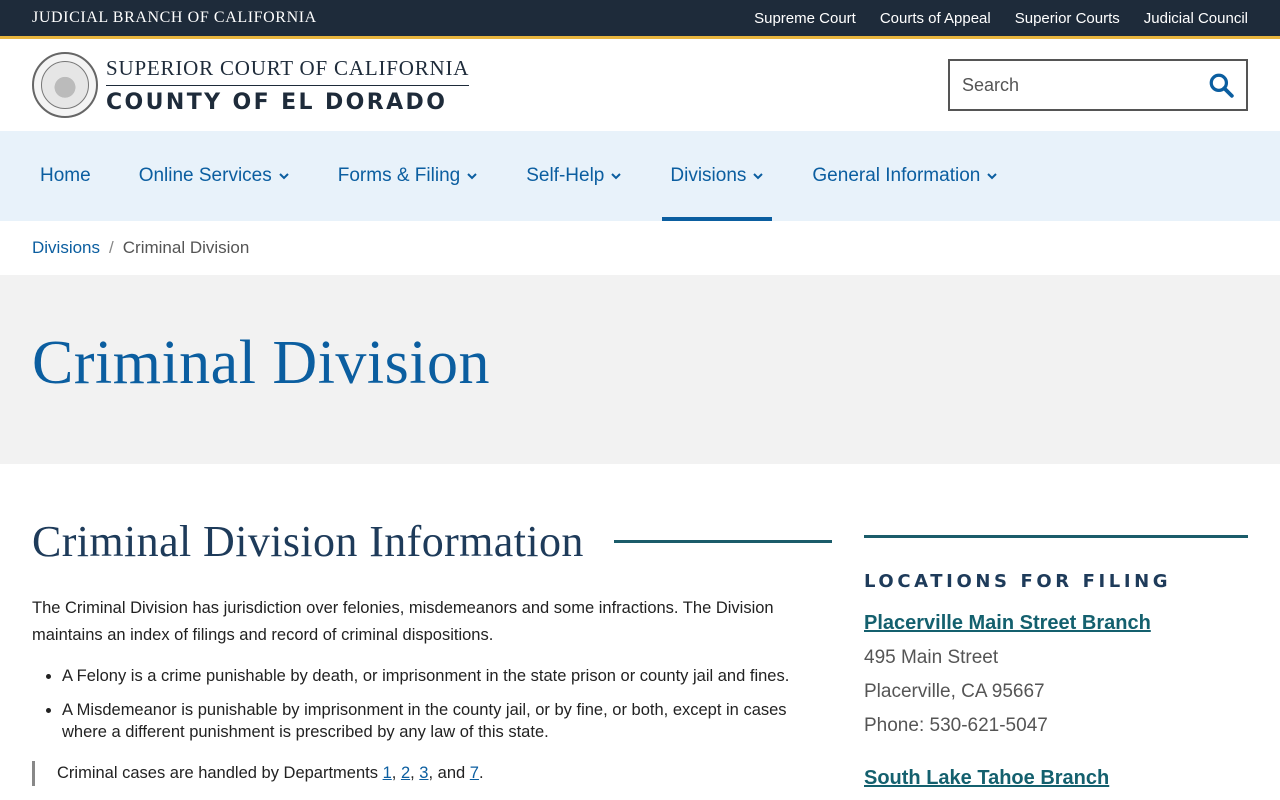 The height and width of the screenshot is (800, 1280). I want to click on breadcrumb-divisions: Divisions, so click(66, 248).